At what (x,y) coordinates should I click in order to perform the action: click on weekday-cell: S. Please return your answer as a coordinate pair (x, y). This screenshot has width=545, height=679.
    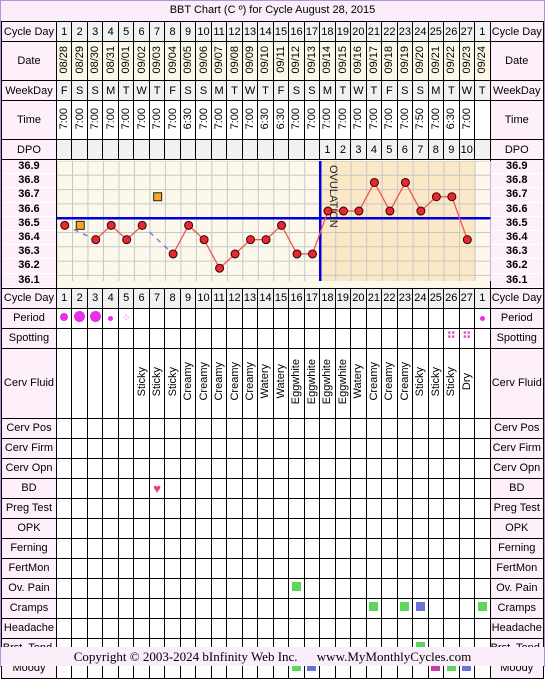
    Looking at the image, I should click on (296, 90).